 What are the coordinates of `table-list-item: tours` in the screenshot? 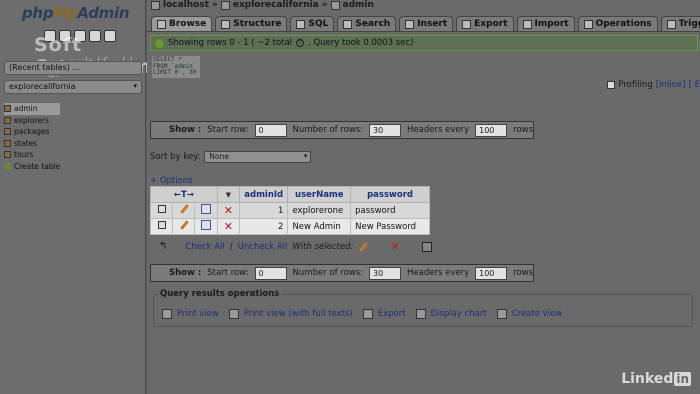 It's located at (32, 155).